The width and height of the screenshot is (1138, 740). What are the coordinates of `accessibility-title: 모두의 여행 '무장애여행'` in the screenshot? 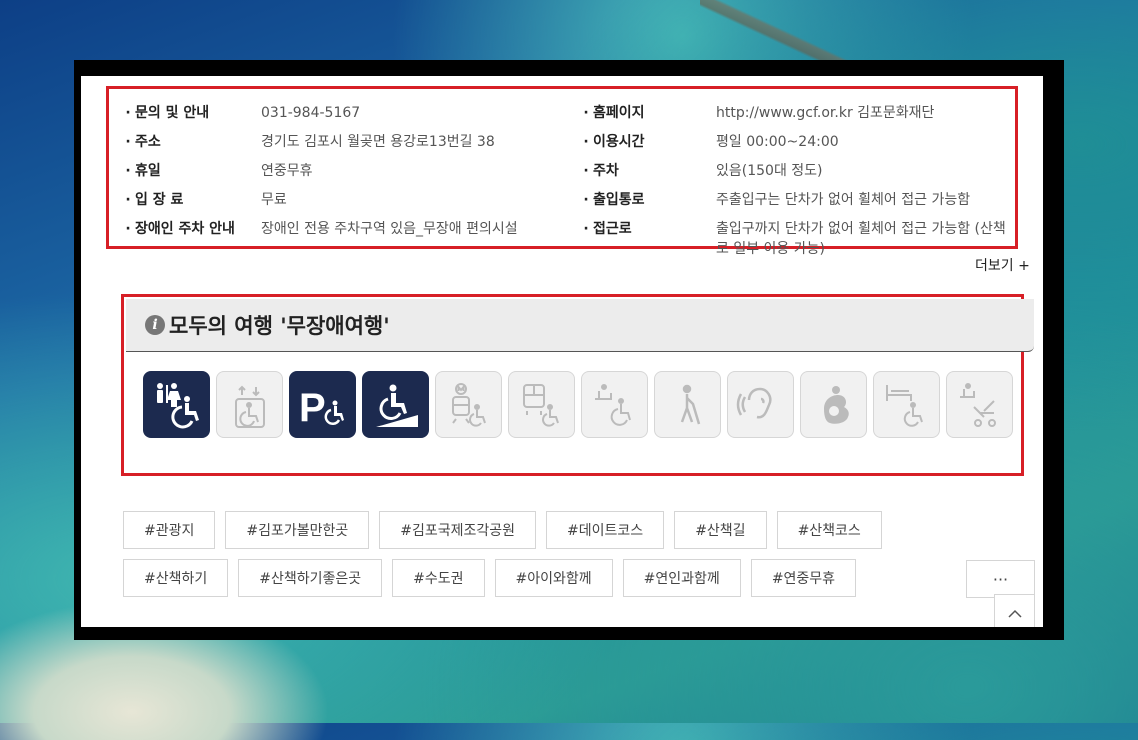 It's located at (279, 326).